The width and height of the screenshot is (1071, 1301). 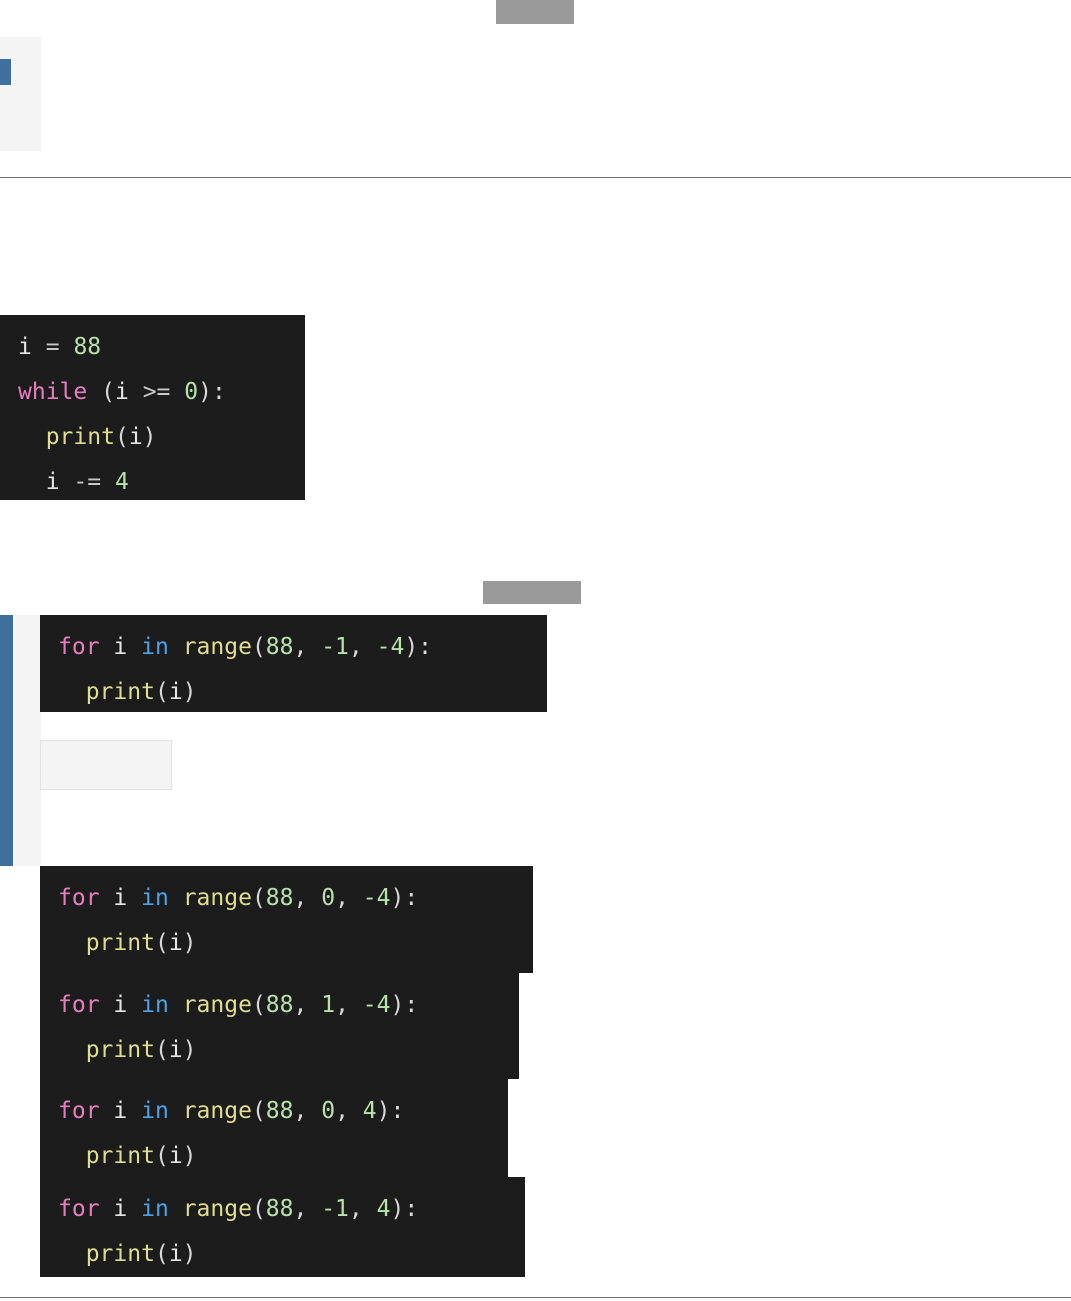 What do you see at coordinates (293, 663) in the screenshot?
I see `highlighted-answer-code-block: for i in range(88, -1, -4): print(i)` at bounding box center [293, 663].